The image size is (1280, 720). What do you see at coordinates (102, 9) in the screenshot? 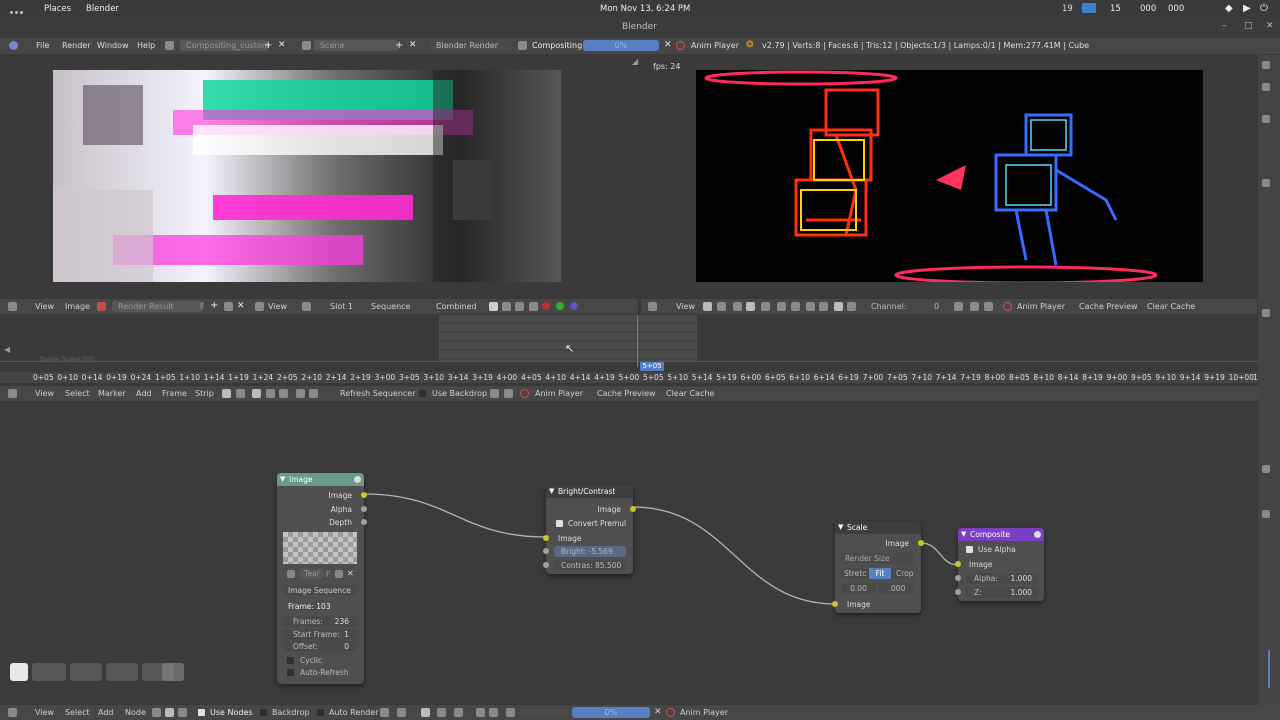
I see `app-menu: Blender` at bounding box center [102, 9].